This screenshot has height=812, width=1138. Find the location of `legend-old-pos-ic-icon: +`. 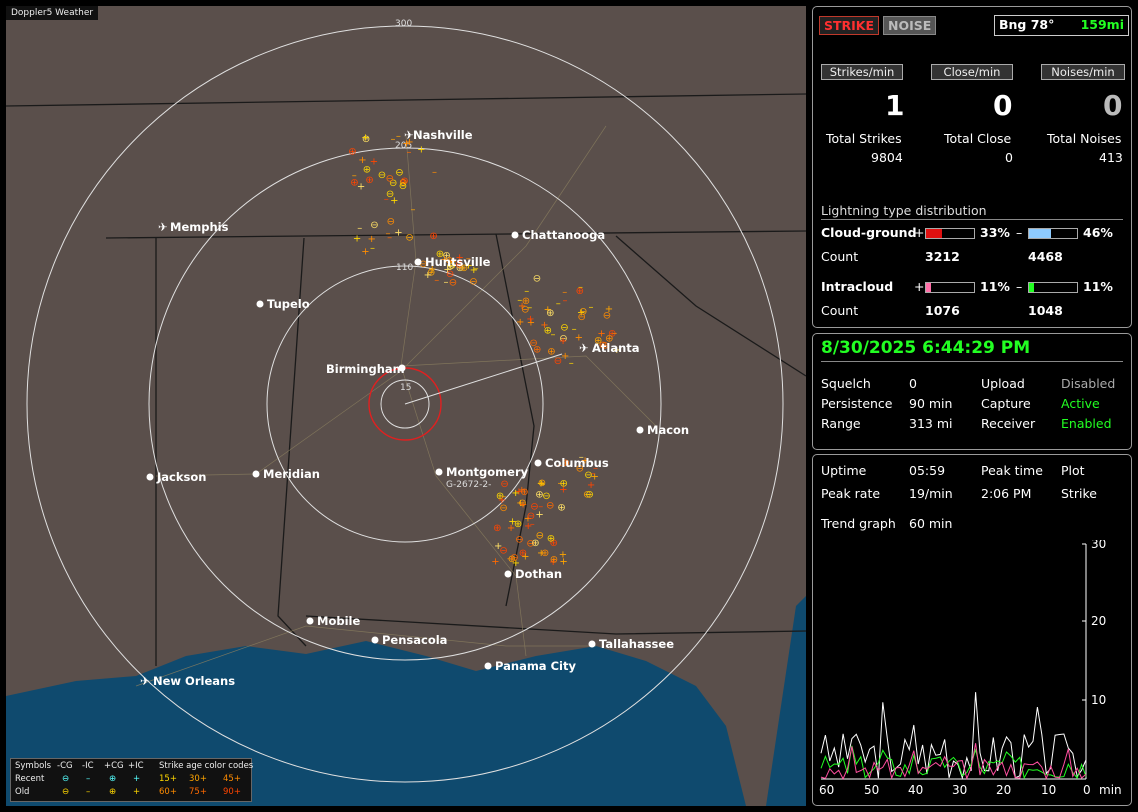

legend-old-pos-ic-icon: + is located at coordinates (137, 792).